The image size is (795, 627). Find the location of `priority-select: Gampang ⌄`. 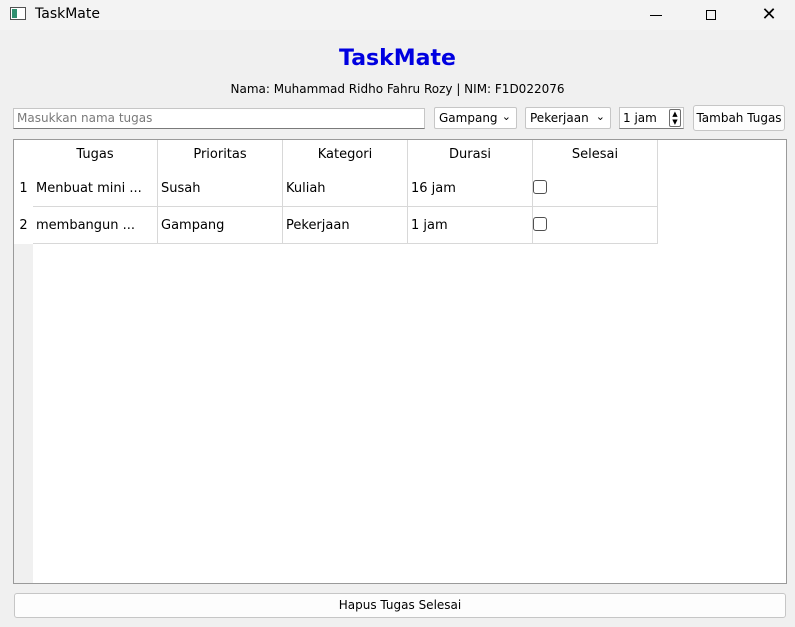

priority-select: Gampang ⌄ is located at coordinates (475, 118).